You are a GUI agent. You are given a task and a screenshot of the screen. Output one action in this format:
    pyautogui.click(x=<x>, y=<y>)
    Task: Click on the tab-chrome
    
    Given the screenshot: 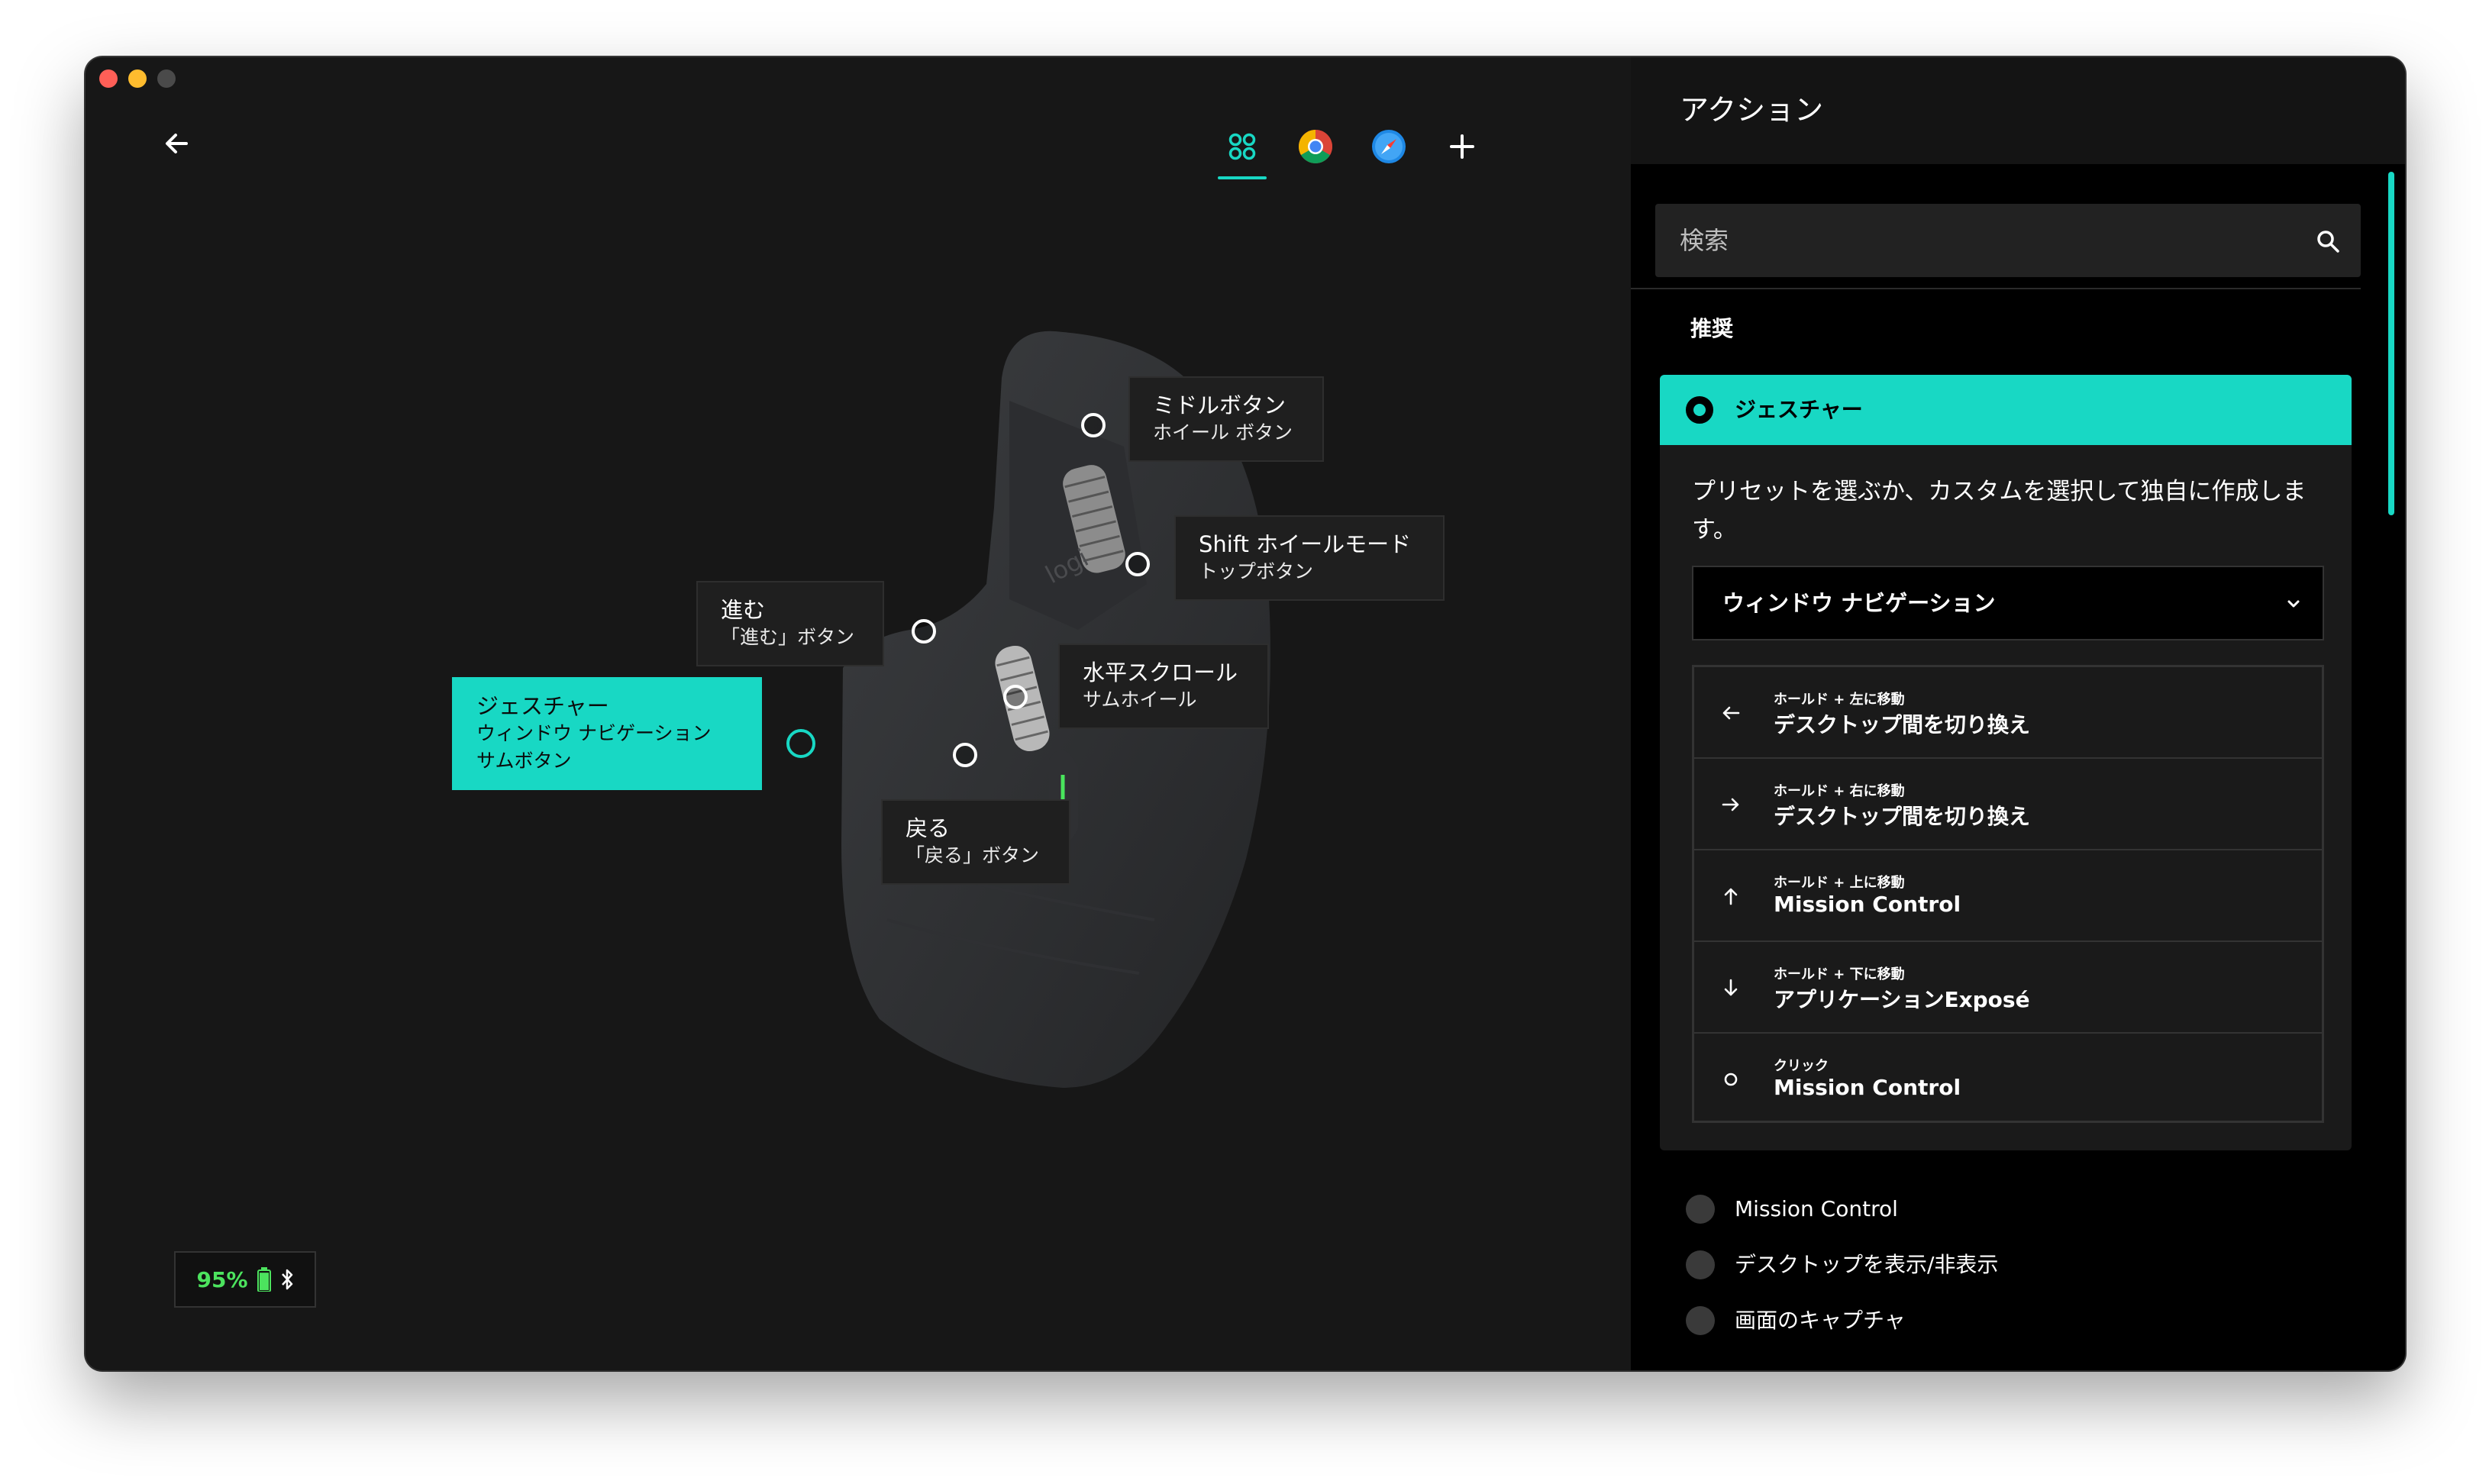 What is the action you would take?
    pyautogui.click(x=1315, y=146)
    